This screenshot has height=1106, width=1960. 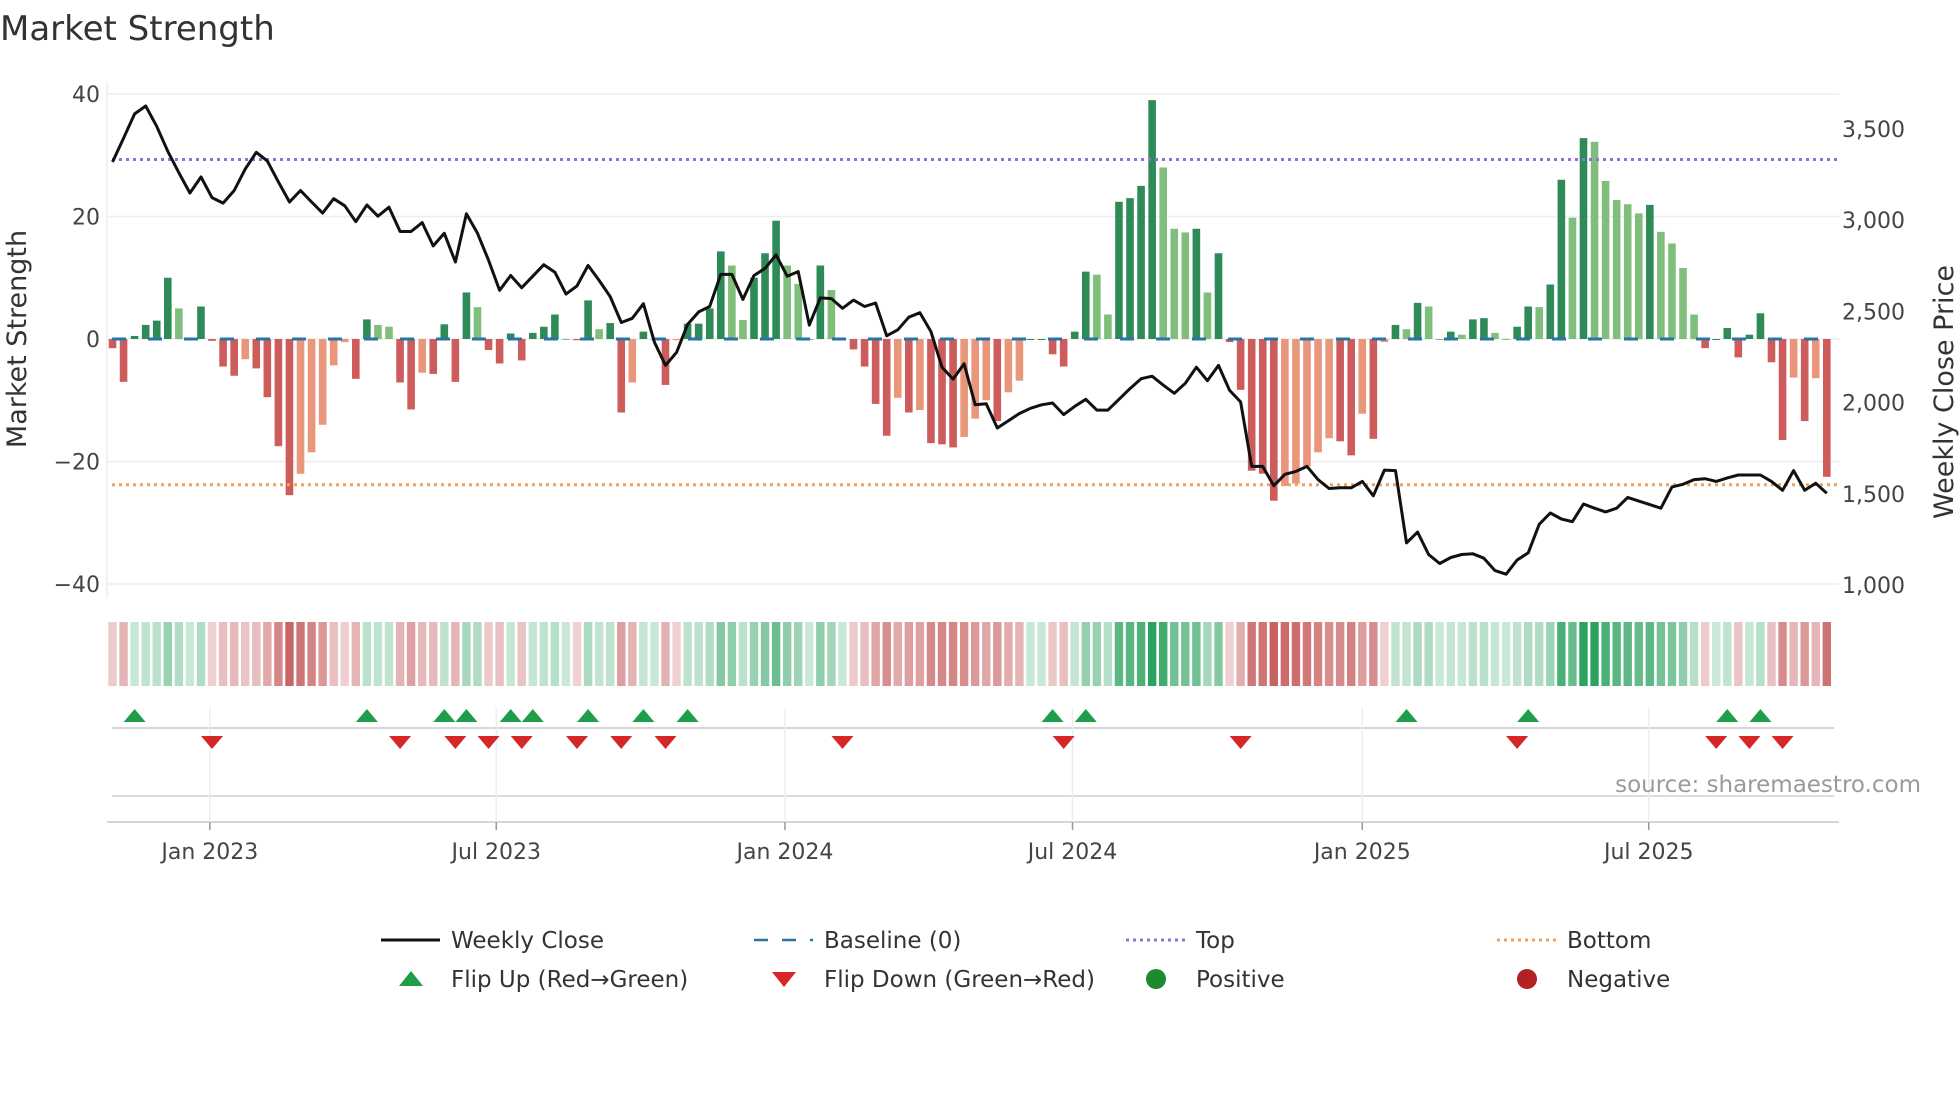 What do you see at coordinates (86, 218) in the screenshot?
I see `y-tick-label: 20` at bounding box center [86, 218].